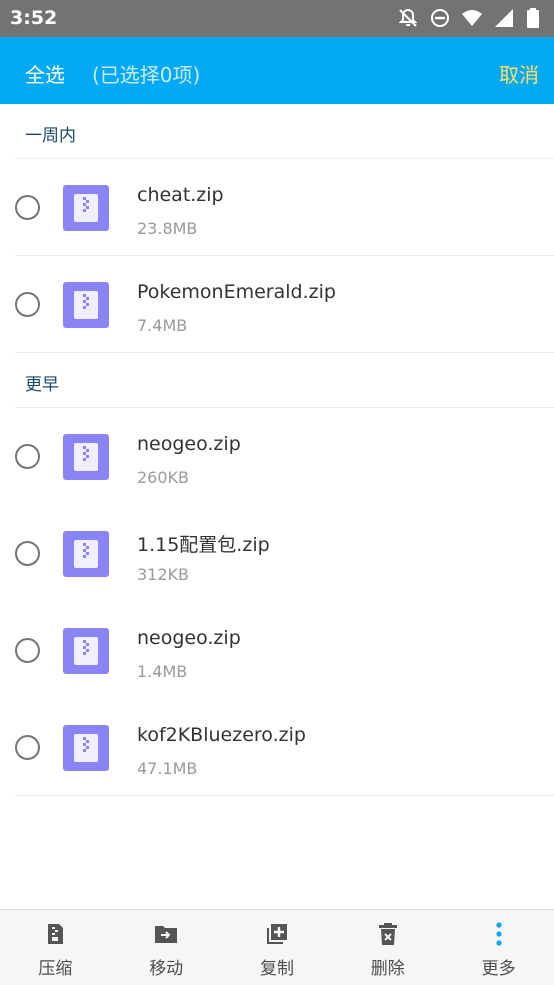  I want to click on file-size: 312KB, so click(163, 574).